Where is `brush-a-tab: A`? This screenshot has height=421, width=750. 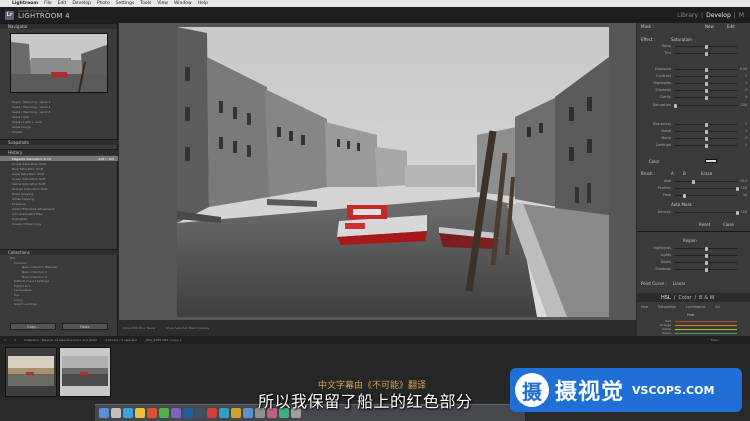 brush-a-tab: A is located at coordinates (672, 173).